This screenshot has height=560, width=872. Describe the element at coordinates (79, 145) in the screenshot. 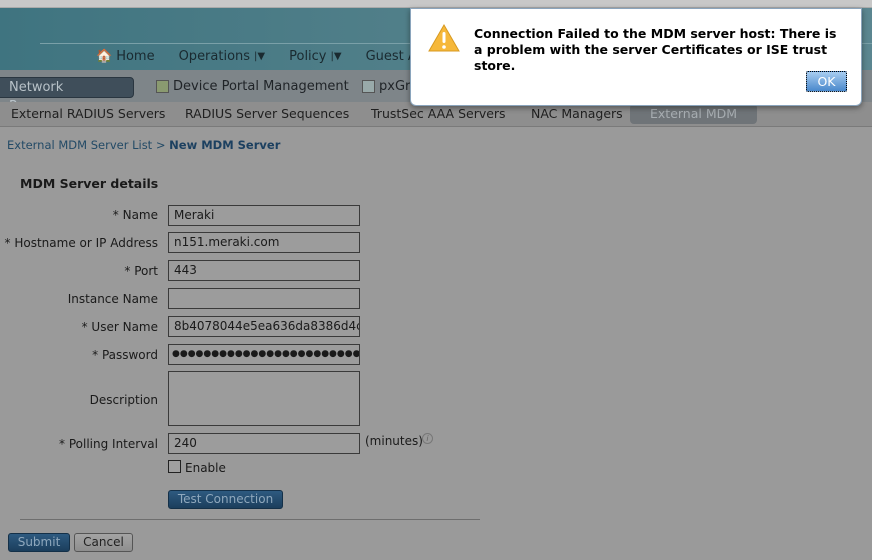

I see `breadcrumb-parent: External MDM Server List` at that location.